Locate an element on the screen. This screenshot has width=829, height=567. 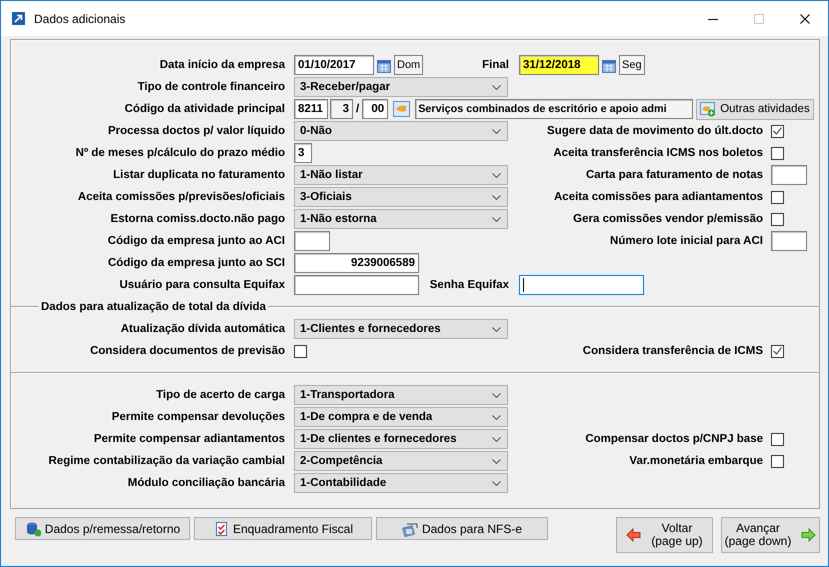
document-icon is located at coordinates (410, 528).